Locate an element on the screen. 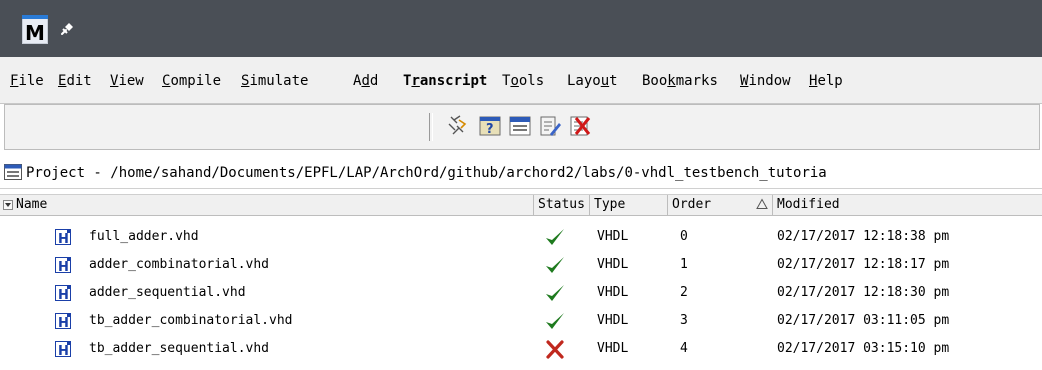  column-label-name: Name is located at coordinates (32, 204).